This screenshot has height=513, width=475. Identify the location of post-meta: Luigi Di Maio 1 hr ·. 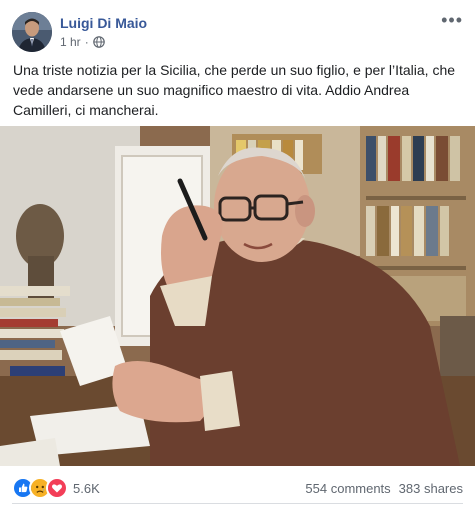
(103, 32).